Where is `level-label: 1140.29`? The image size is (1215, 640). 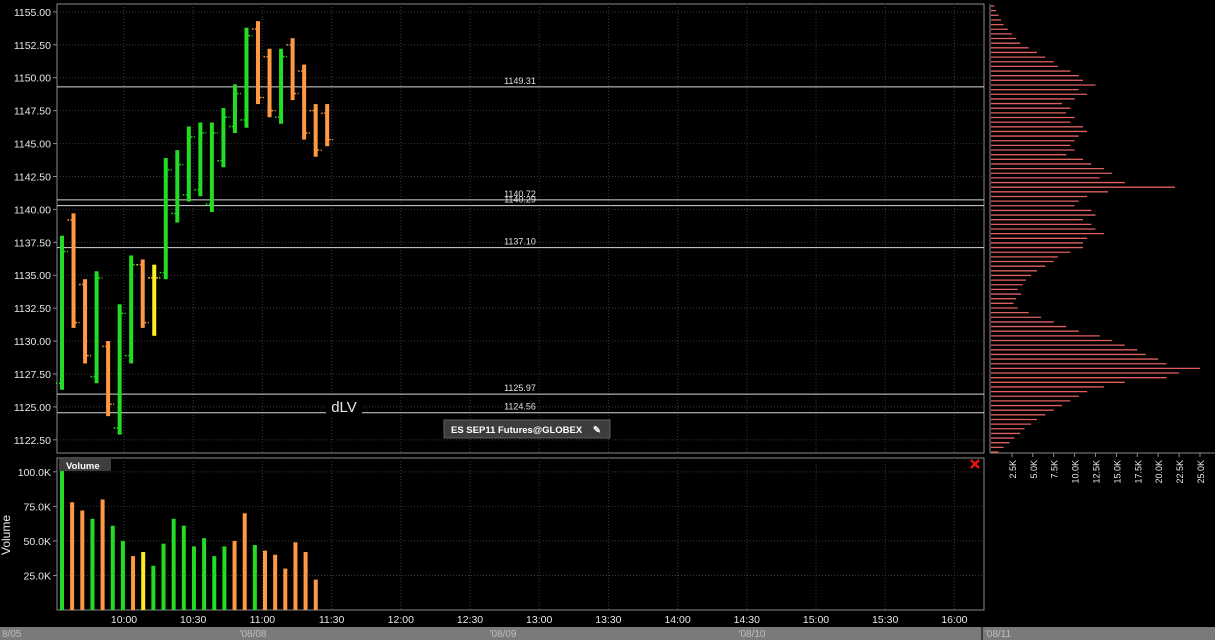
level-label: 1140.29 is located at coordinates (520, 200).